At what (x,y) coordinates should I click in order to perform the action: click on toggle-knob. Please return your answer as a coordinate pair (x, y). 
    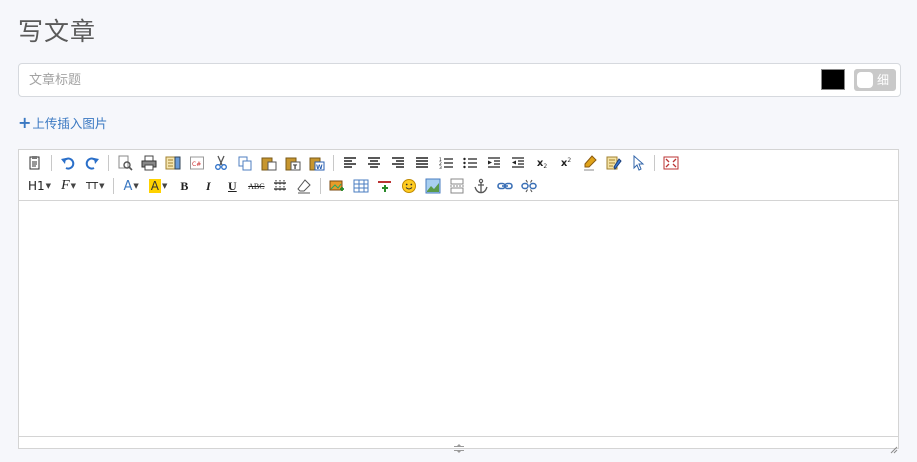
    Looking at the image, I should click on (865, 80).